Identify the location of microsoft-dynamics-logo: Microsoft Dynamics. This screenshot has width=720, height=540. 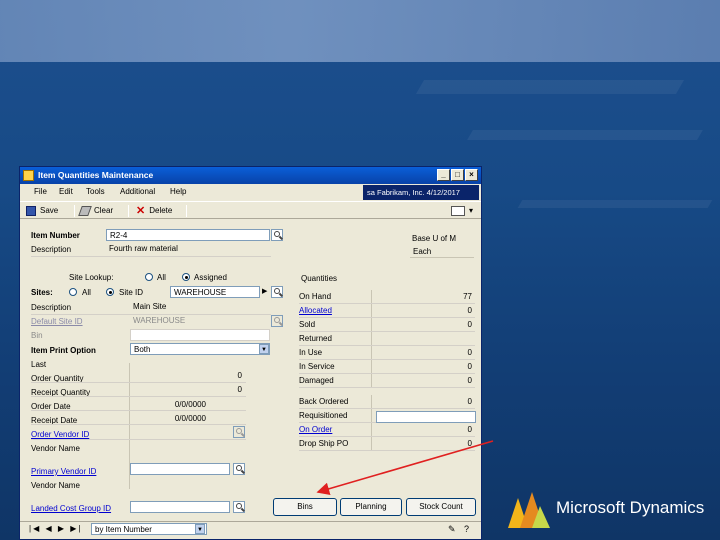
(611, 510).